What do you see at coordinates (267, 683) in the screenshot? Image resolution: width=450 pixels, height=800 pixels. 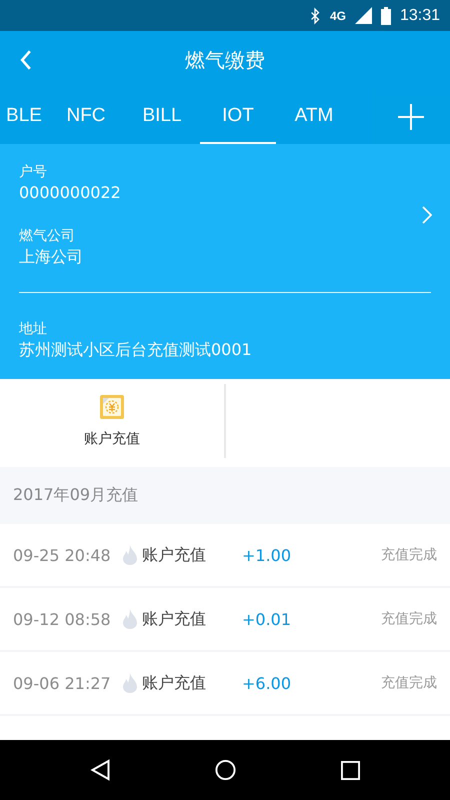 I see `transaction-amount: +6.00` at bounding box center [267, 683].